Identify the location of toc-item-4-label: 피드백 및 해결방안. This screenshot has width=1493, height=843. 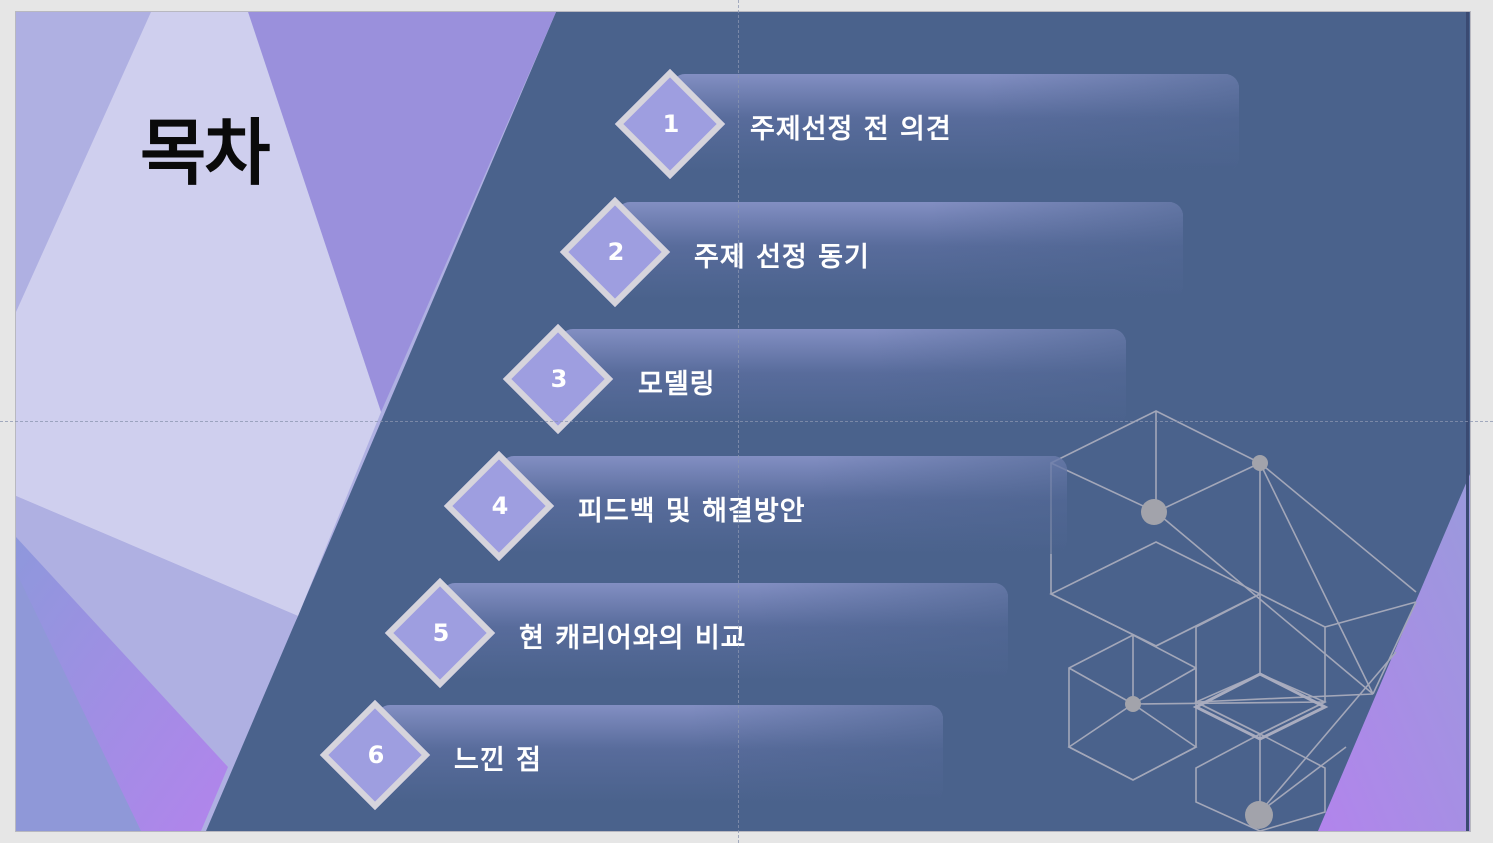
(692, 508).